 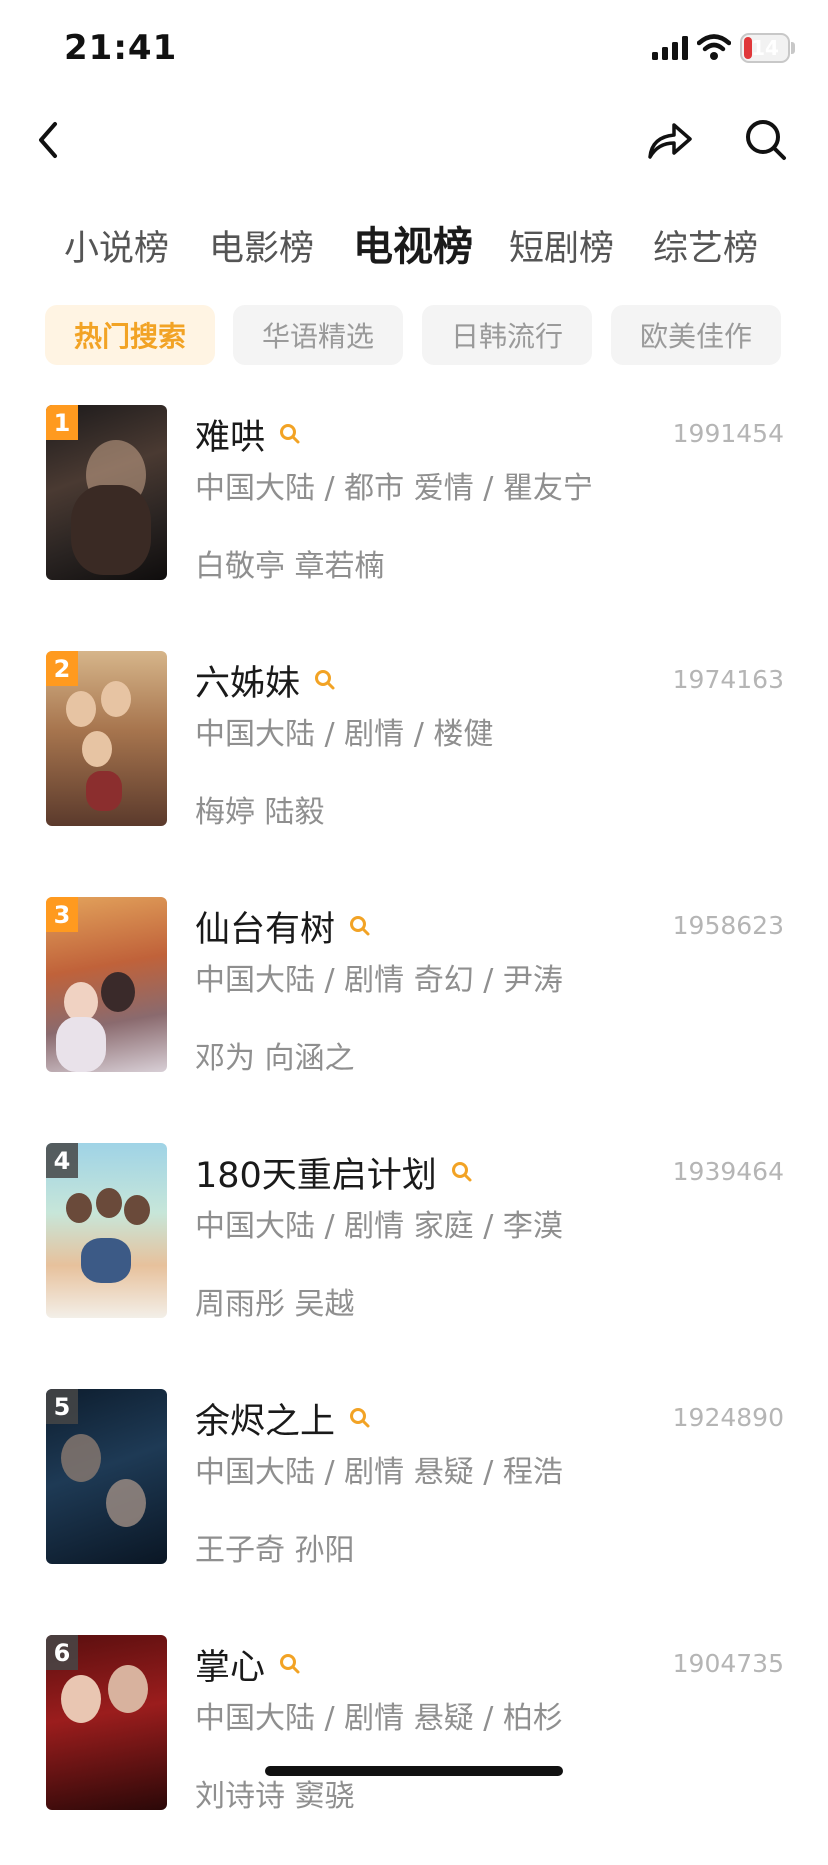 What do you see at coordinates (106, 492) in the screenshot?
I see `poster-image: 1` at bounding box center [106, 492].